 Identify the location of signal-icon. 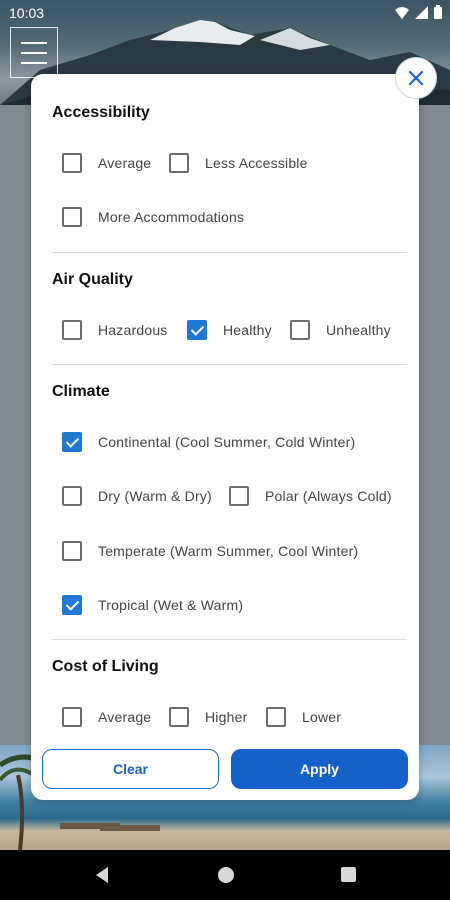
(421, 12).